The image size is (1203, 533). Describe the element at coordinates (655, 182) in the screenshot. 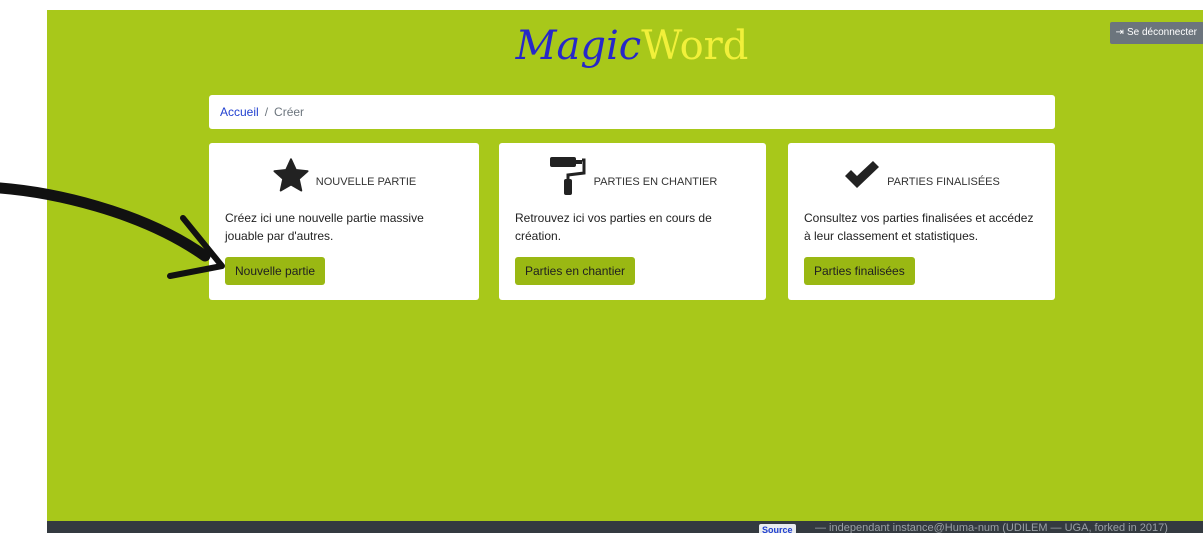

I see `card-title: PARTIES EN CHANTIER` at that location.